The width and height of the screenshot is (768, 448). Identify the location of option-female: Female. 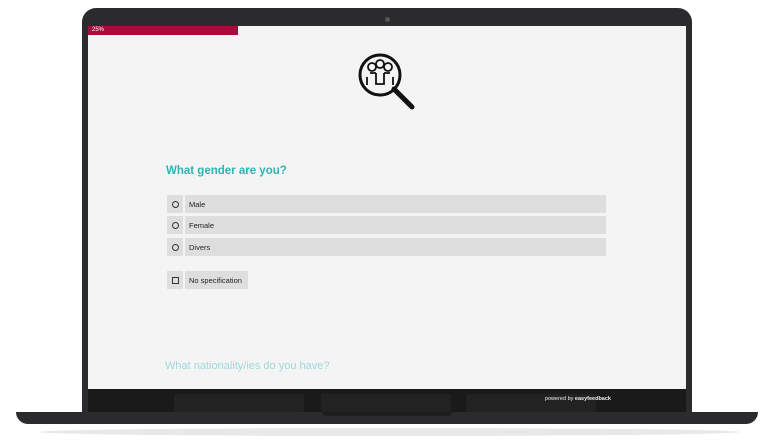
(386, 225).